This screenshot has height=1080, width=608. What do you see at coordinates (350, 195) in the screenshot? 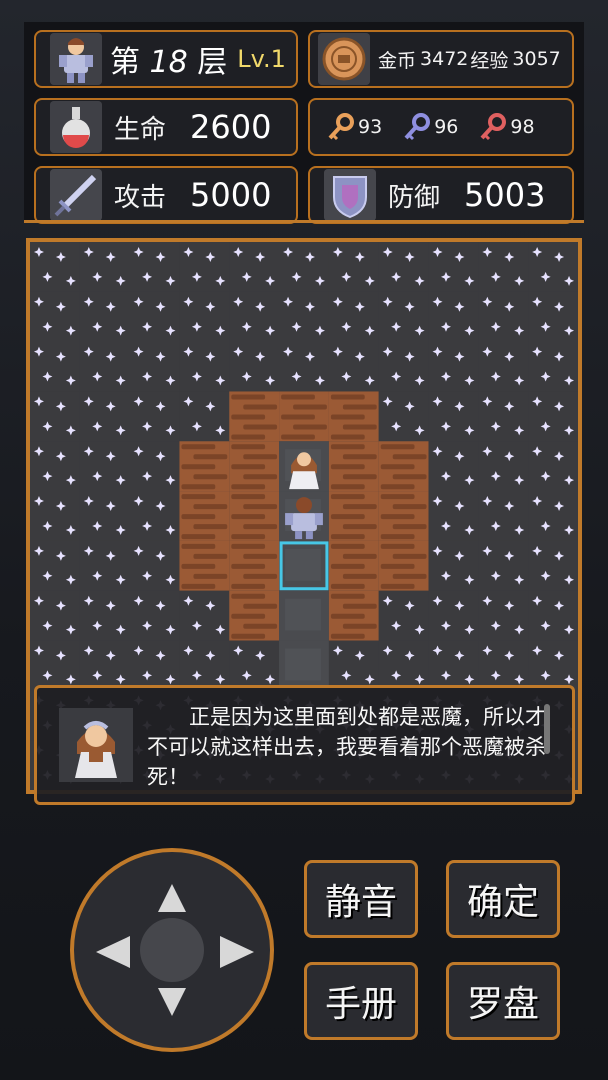
I see `shield-icon` at bounding box center [350, 195].